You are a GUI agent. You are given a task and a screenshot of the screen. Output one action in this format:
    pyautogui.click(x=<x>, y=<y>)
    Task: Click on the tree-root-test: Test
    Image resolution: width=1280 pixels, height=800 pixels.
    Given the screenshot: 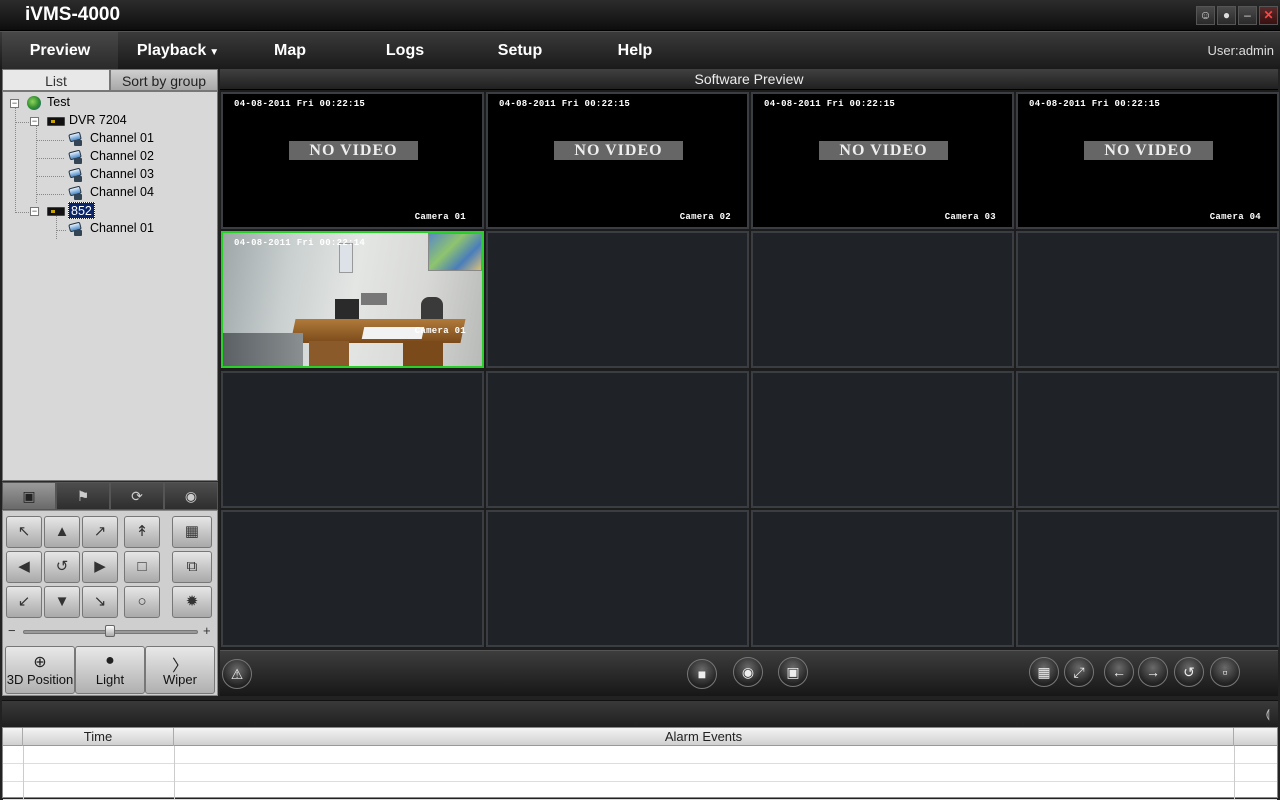 What is the action you would take?
    pyautogui.click(x=58, y=102)
    